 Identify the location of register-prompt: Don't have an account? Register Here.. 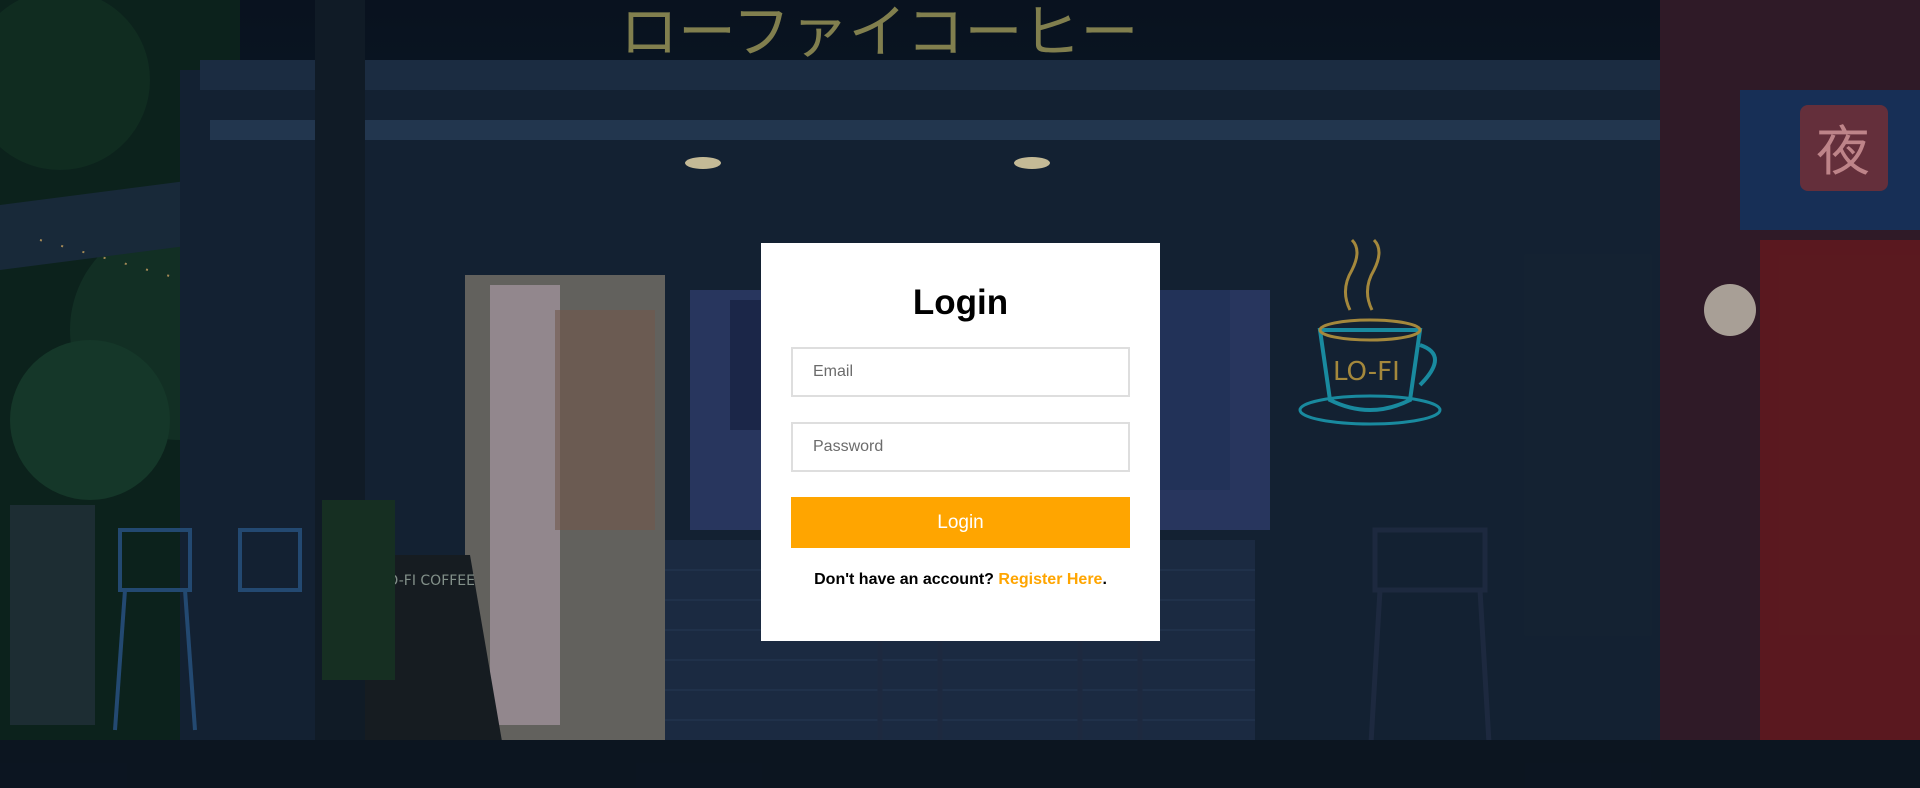
(960, 580).